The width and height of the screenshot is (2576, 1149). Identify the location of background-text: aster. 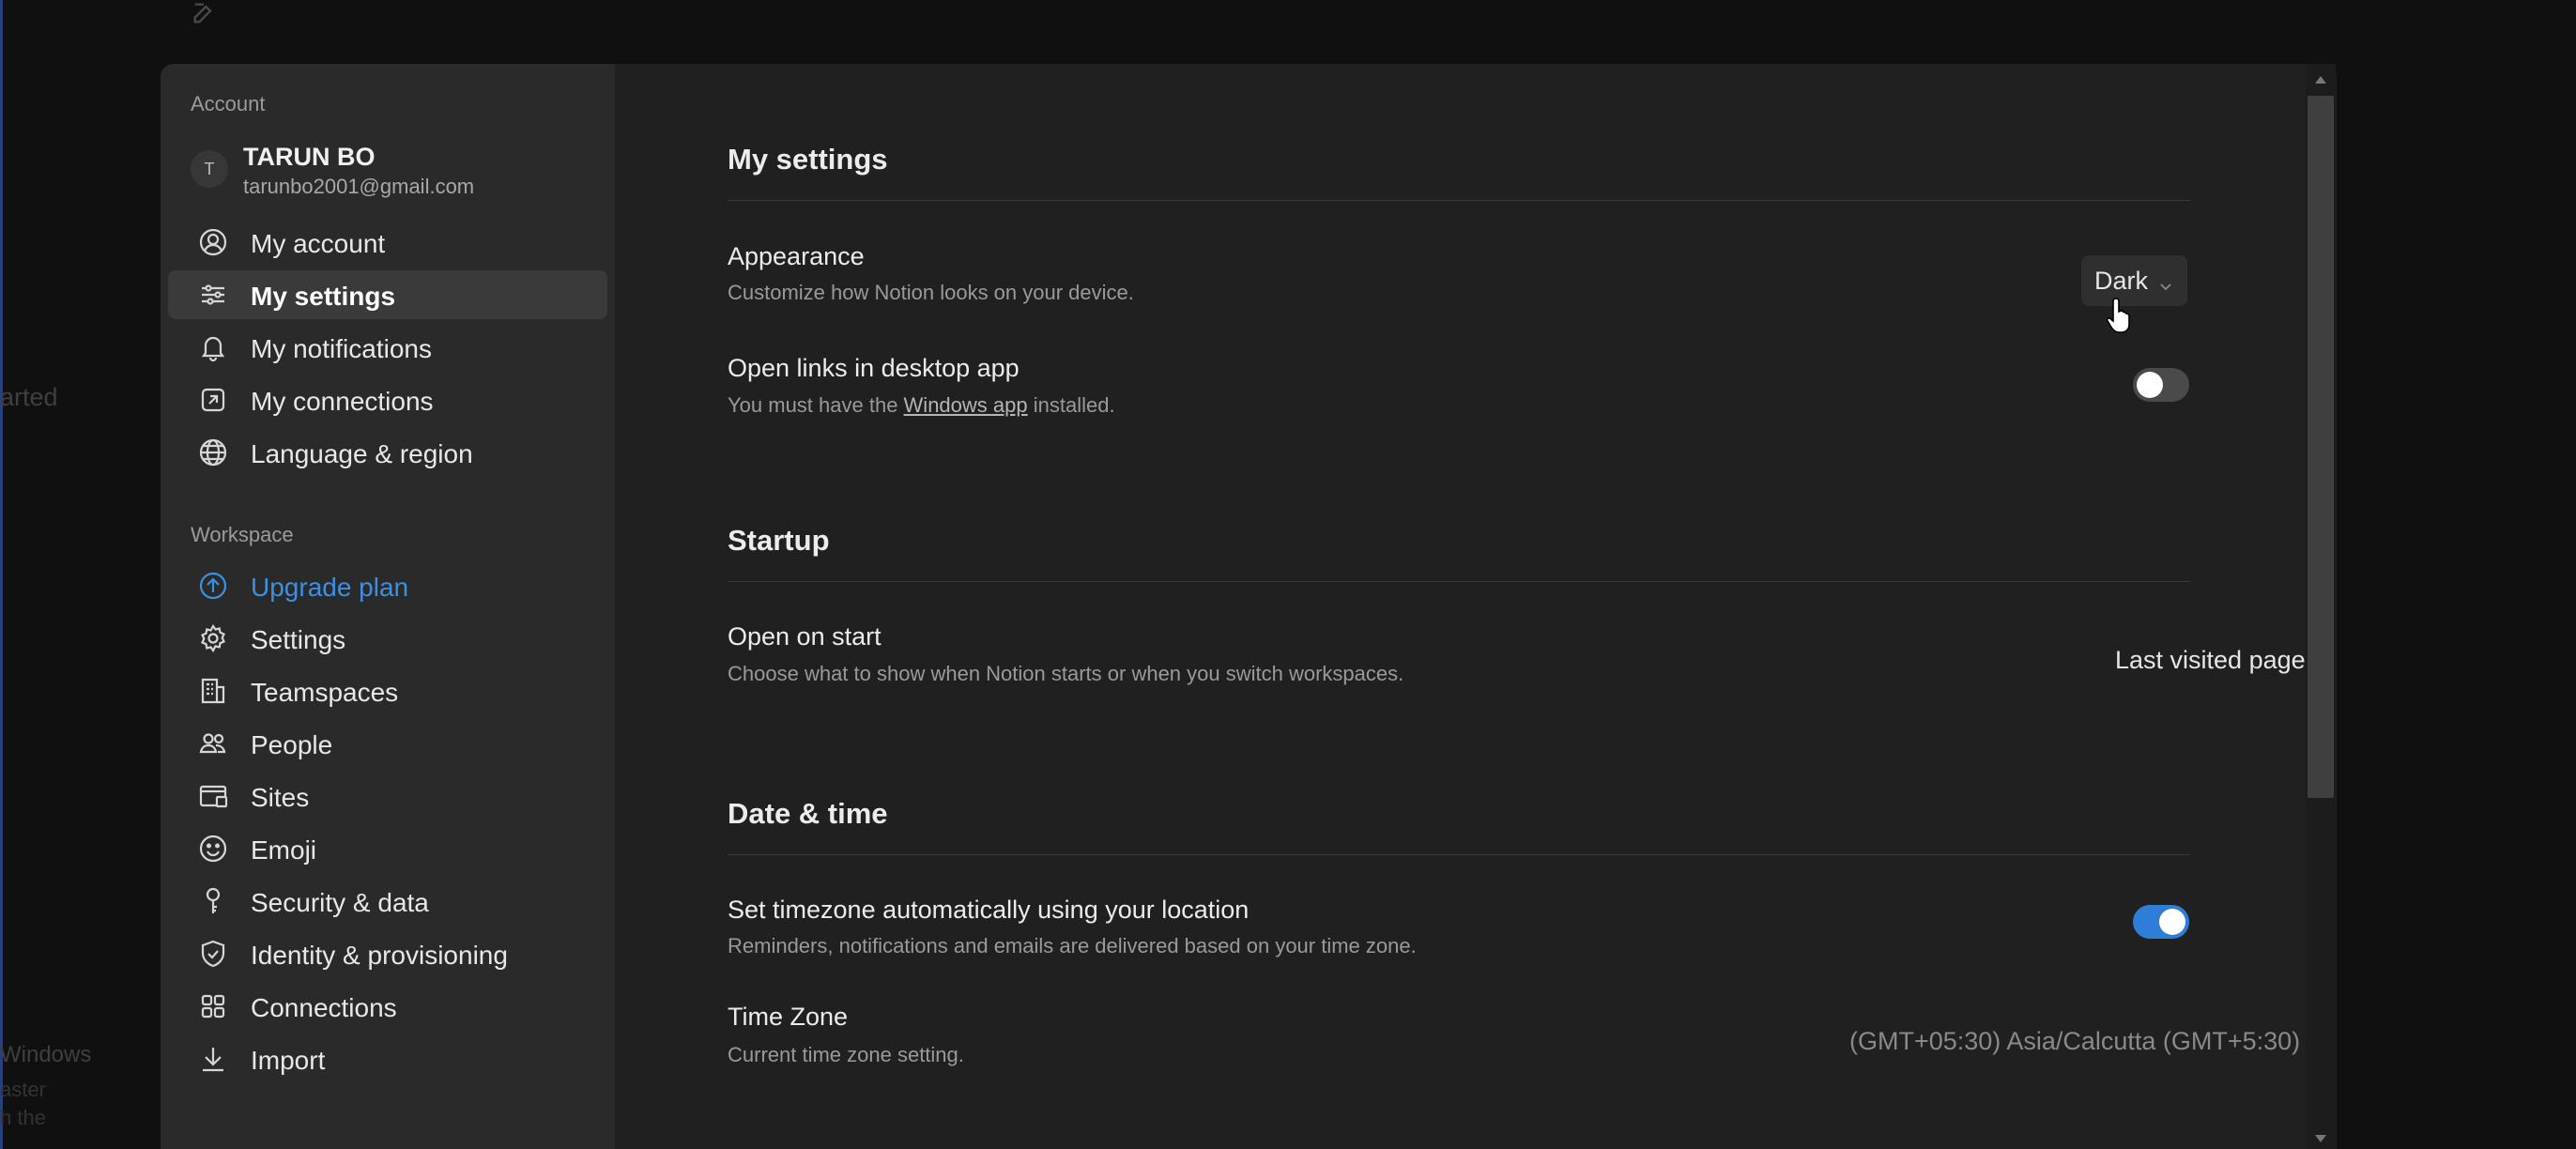
(23, 1089).